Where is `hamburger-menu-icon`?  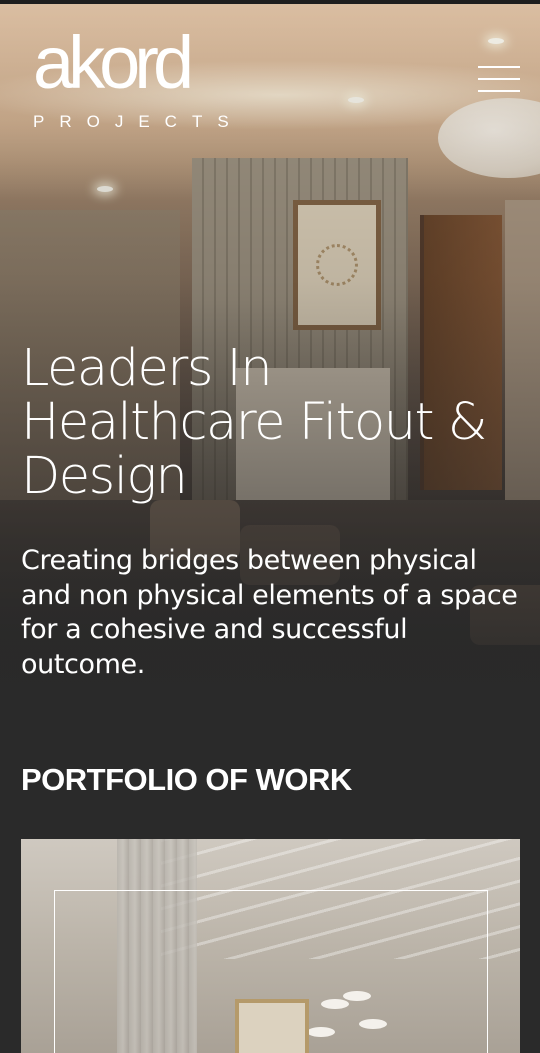
hamburger-menu-icon is located at coordinates (499, 80).